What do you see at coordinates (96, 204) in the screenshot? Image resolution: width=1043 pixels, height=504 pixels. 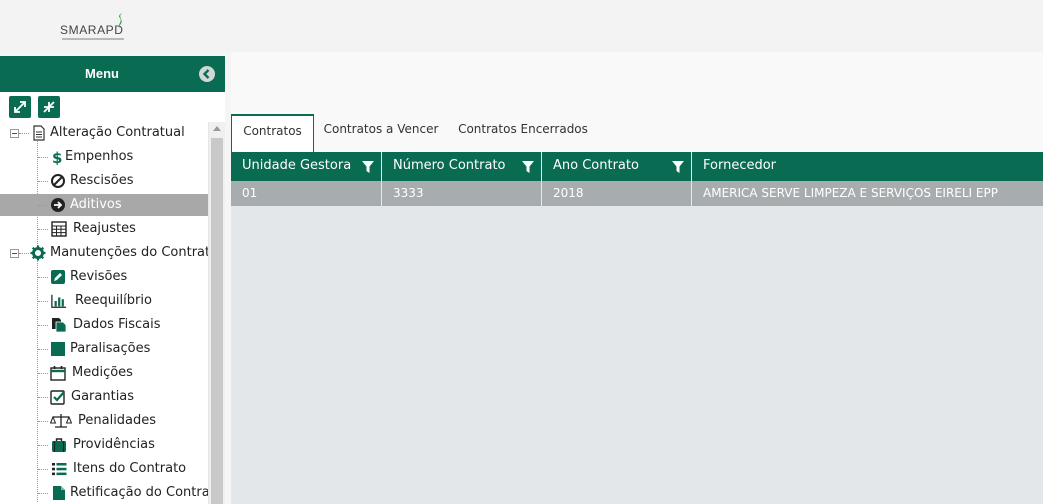 I see `tree-item-label: Aditivos` at bounding box center [96, 204].